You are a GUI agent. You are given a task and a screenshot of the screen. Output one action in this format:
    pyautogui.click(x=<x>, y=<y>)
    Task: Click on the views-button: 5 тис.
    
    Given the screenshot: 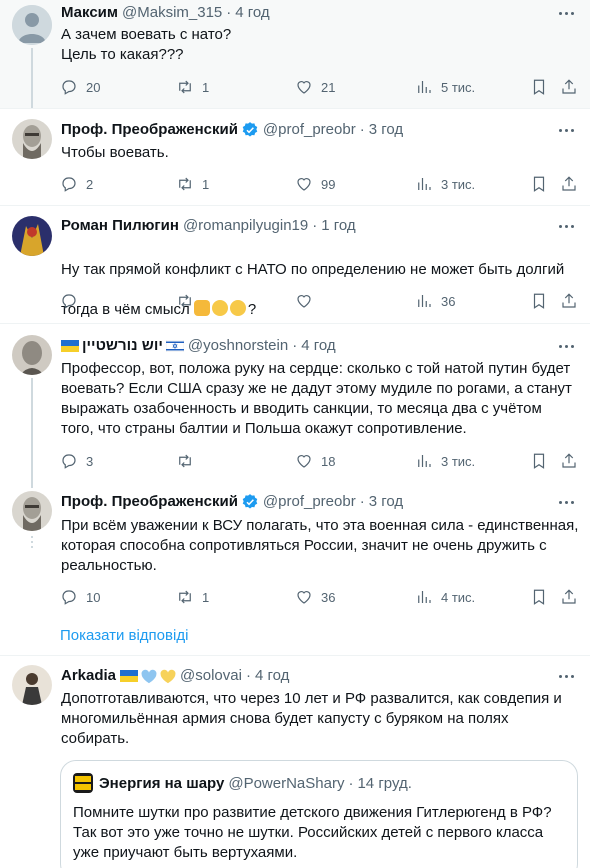 What is the action you would take?
    pyautogui.click(x=445, y=87)
    